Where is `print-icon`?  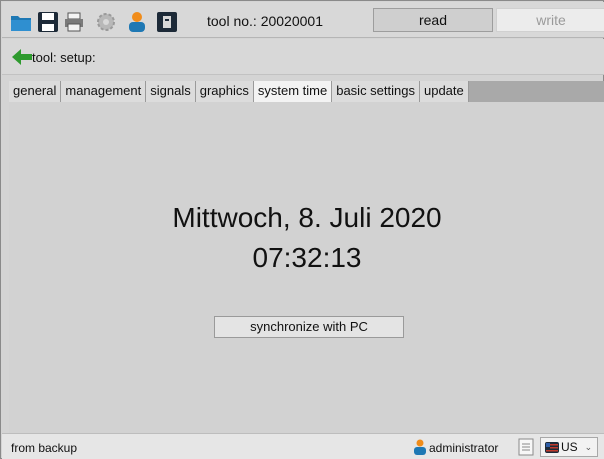 print-icon is located at coordinates (74, 22).